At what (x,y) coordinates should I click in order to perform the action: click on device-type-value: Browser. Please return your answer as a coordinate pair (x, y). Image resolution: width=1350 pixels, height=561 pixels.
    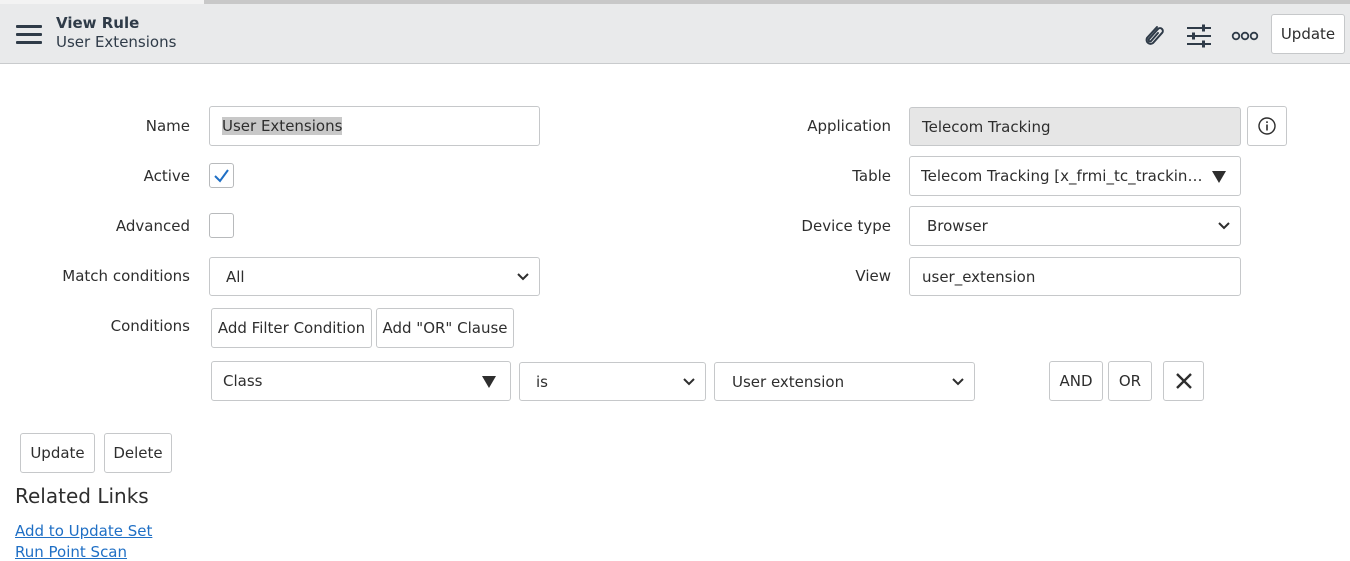
    Looking at the image, I should click on (957, 226).